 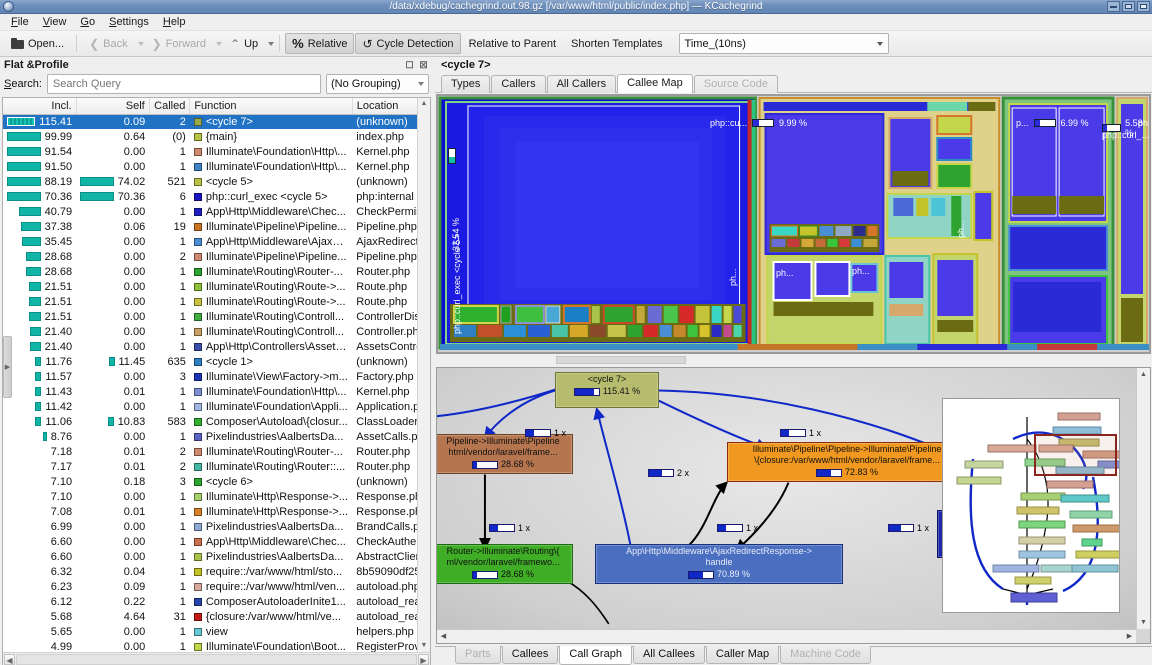 I want to click on forward-button: ❯ Forward, so click(x=179, y=43).